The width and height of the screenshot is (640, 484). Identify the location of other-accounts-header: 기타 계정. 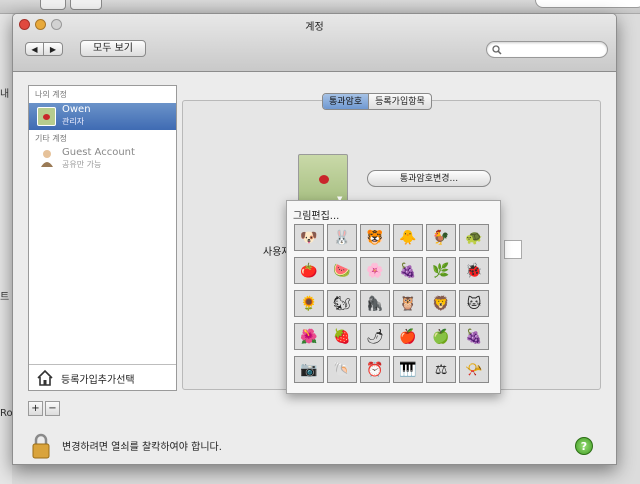
(51, 138).